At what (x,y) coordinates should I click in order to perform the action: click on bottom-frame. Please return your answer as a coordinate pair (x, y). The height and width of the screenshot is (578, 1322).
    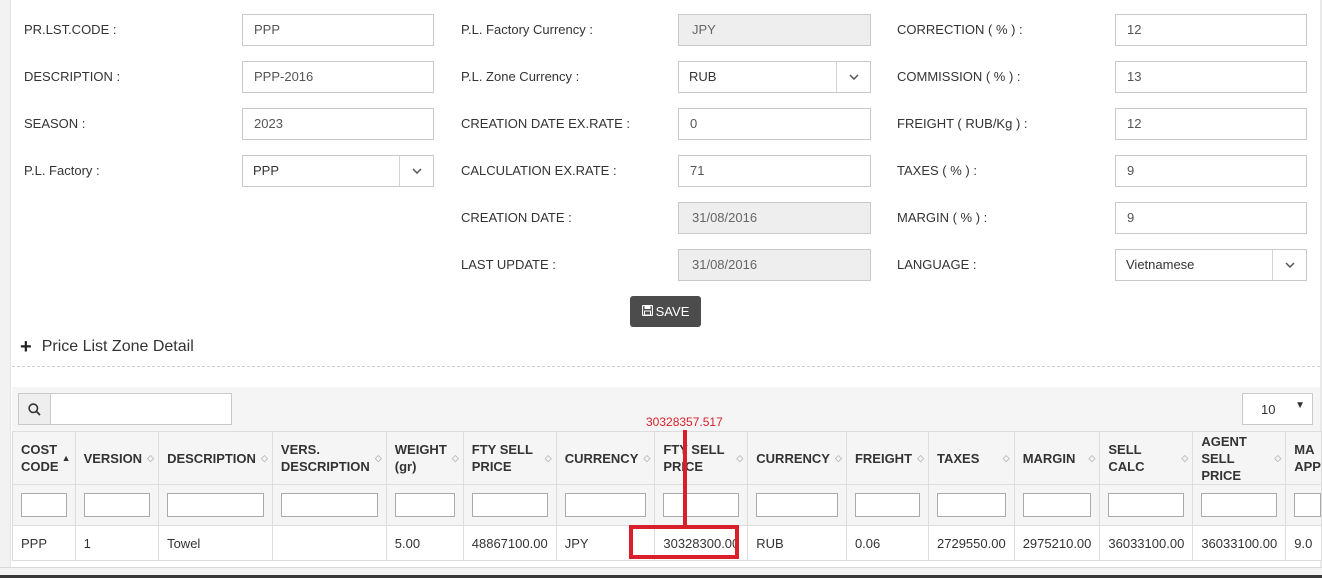
    Looking at the image, I should click on (661, 572).